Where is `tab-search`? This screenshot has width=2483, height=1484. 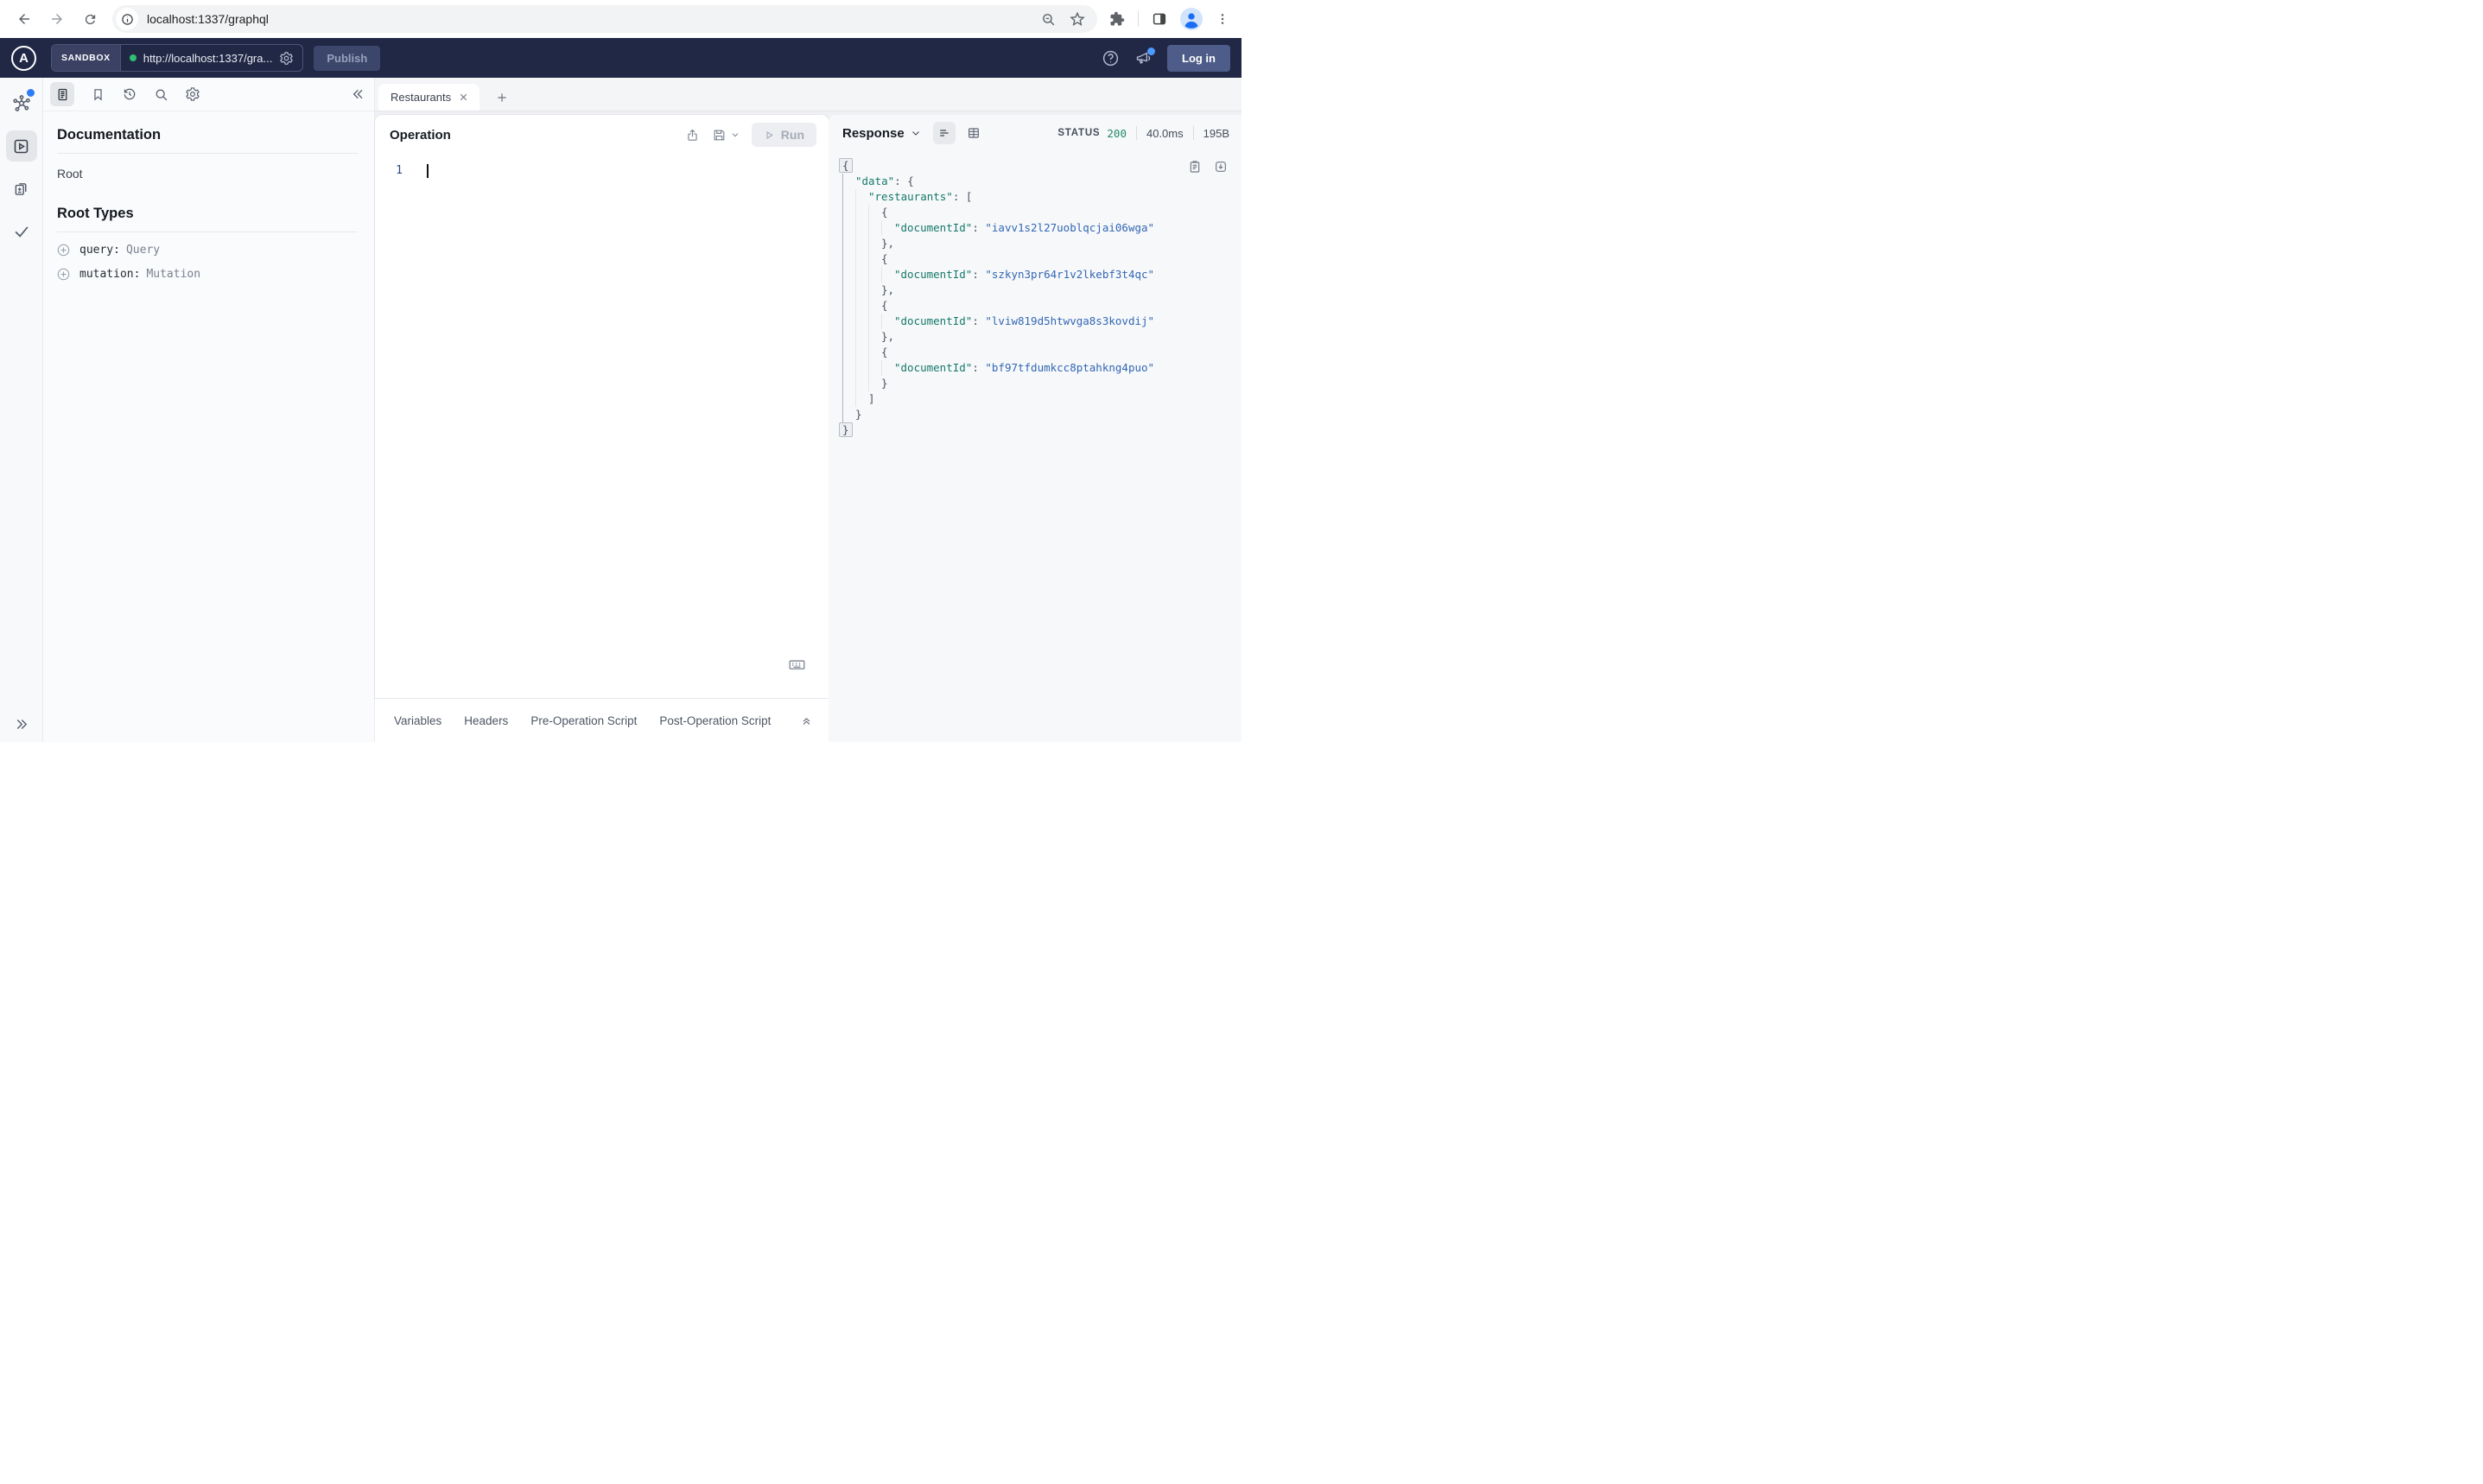 tab-search is located at coordinates (161, 94).